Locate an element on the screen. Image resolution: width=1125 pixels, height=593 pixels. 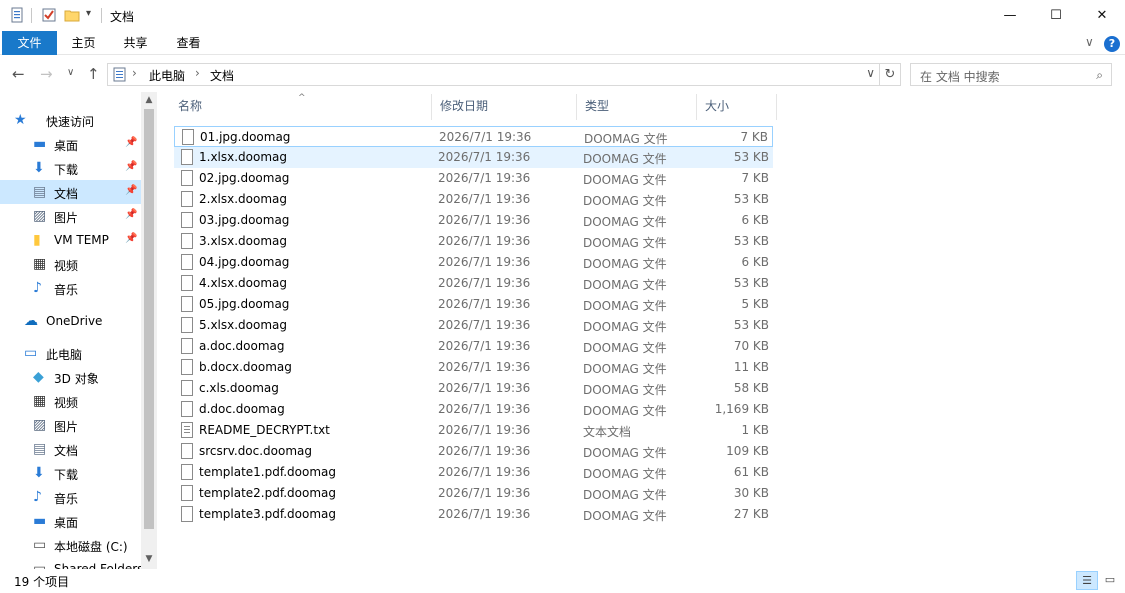
checkmark-icon is located at coordinates (49, 15).